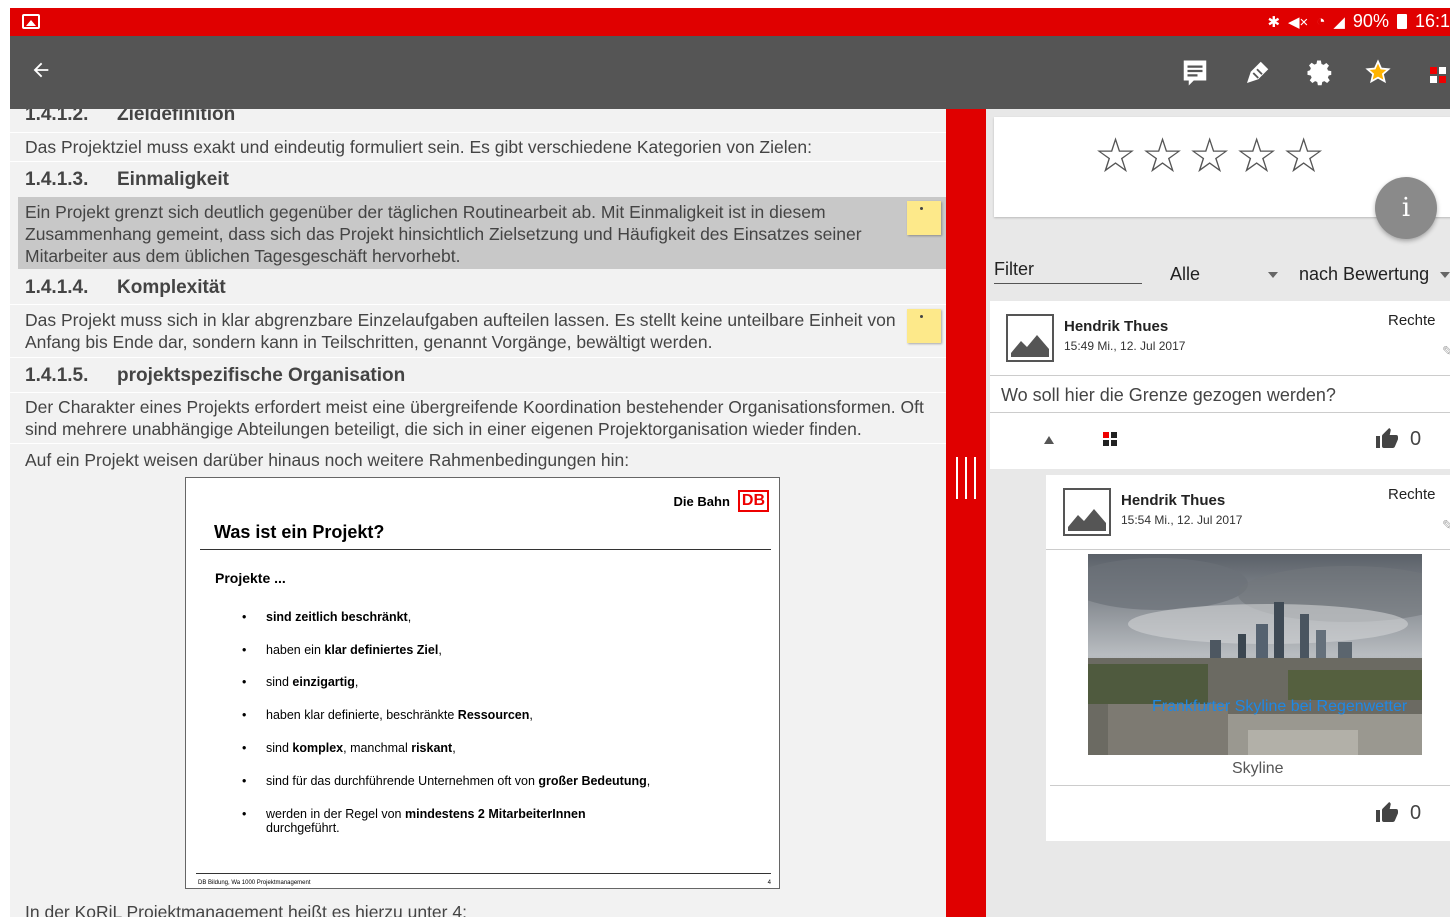 The height and width of the screenshot is (917, 1450). What do you see at coordinates (730, 72) in the screenshot?
I see `app-toolbar` at bounding box center [730, 72].